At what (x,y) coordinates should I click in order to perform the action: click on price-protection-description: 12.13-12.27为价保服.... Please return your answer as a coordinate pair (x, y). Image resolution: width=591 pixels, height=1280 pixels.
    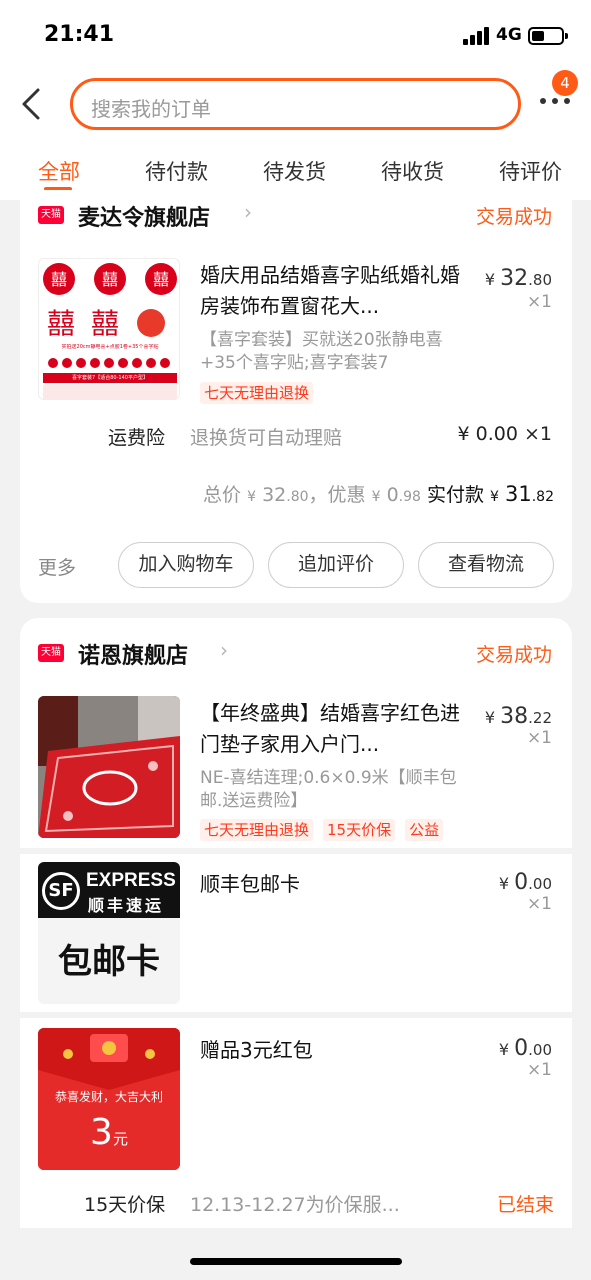
    Looking at the image, I should click on (295, 1203).